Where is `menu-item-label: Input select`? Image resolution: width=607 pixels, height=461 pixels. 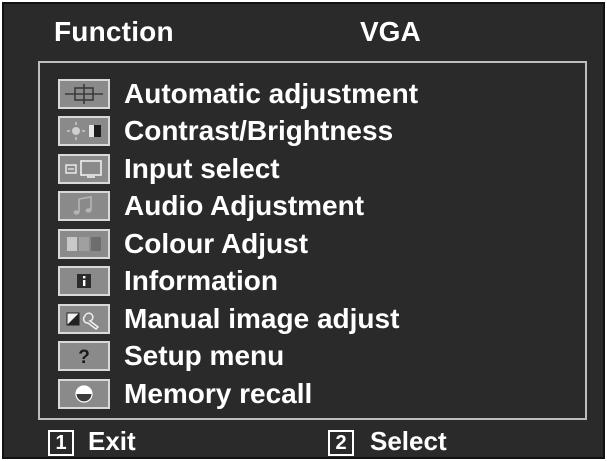
menu-item-label: Input select is located at coordinates (202, 168).